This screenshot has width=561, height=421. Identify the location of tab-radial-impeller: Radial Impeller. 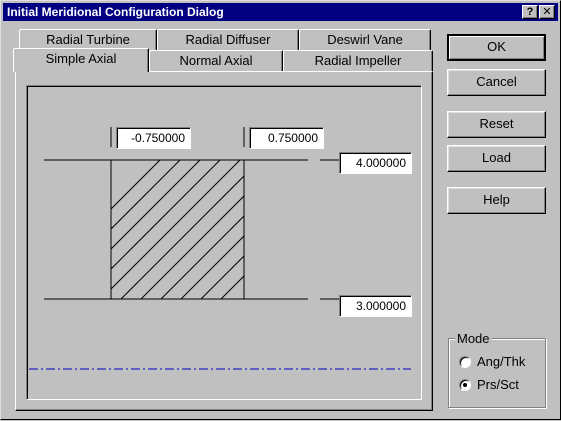
(358, 61).